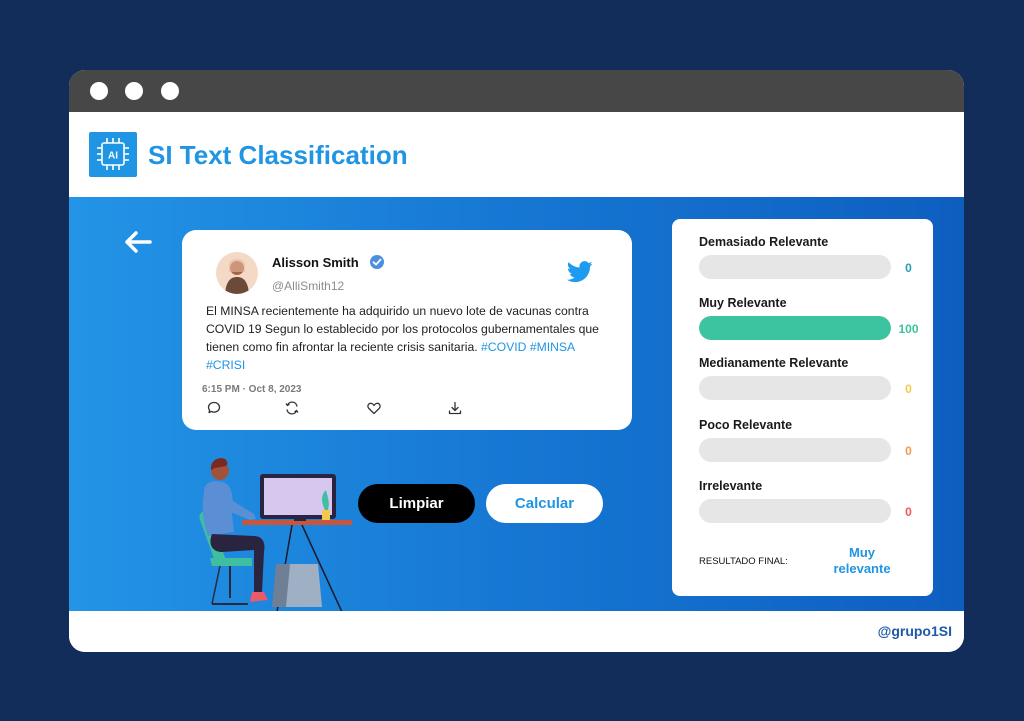 The image size is (1024, 721). What do you see at coordinates (416, 503) in the screenshot?
I see `clear-button: Limpiar` at bounding box center [416, 503].